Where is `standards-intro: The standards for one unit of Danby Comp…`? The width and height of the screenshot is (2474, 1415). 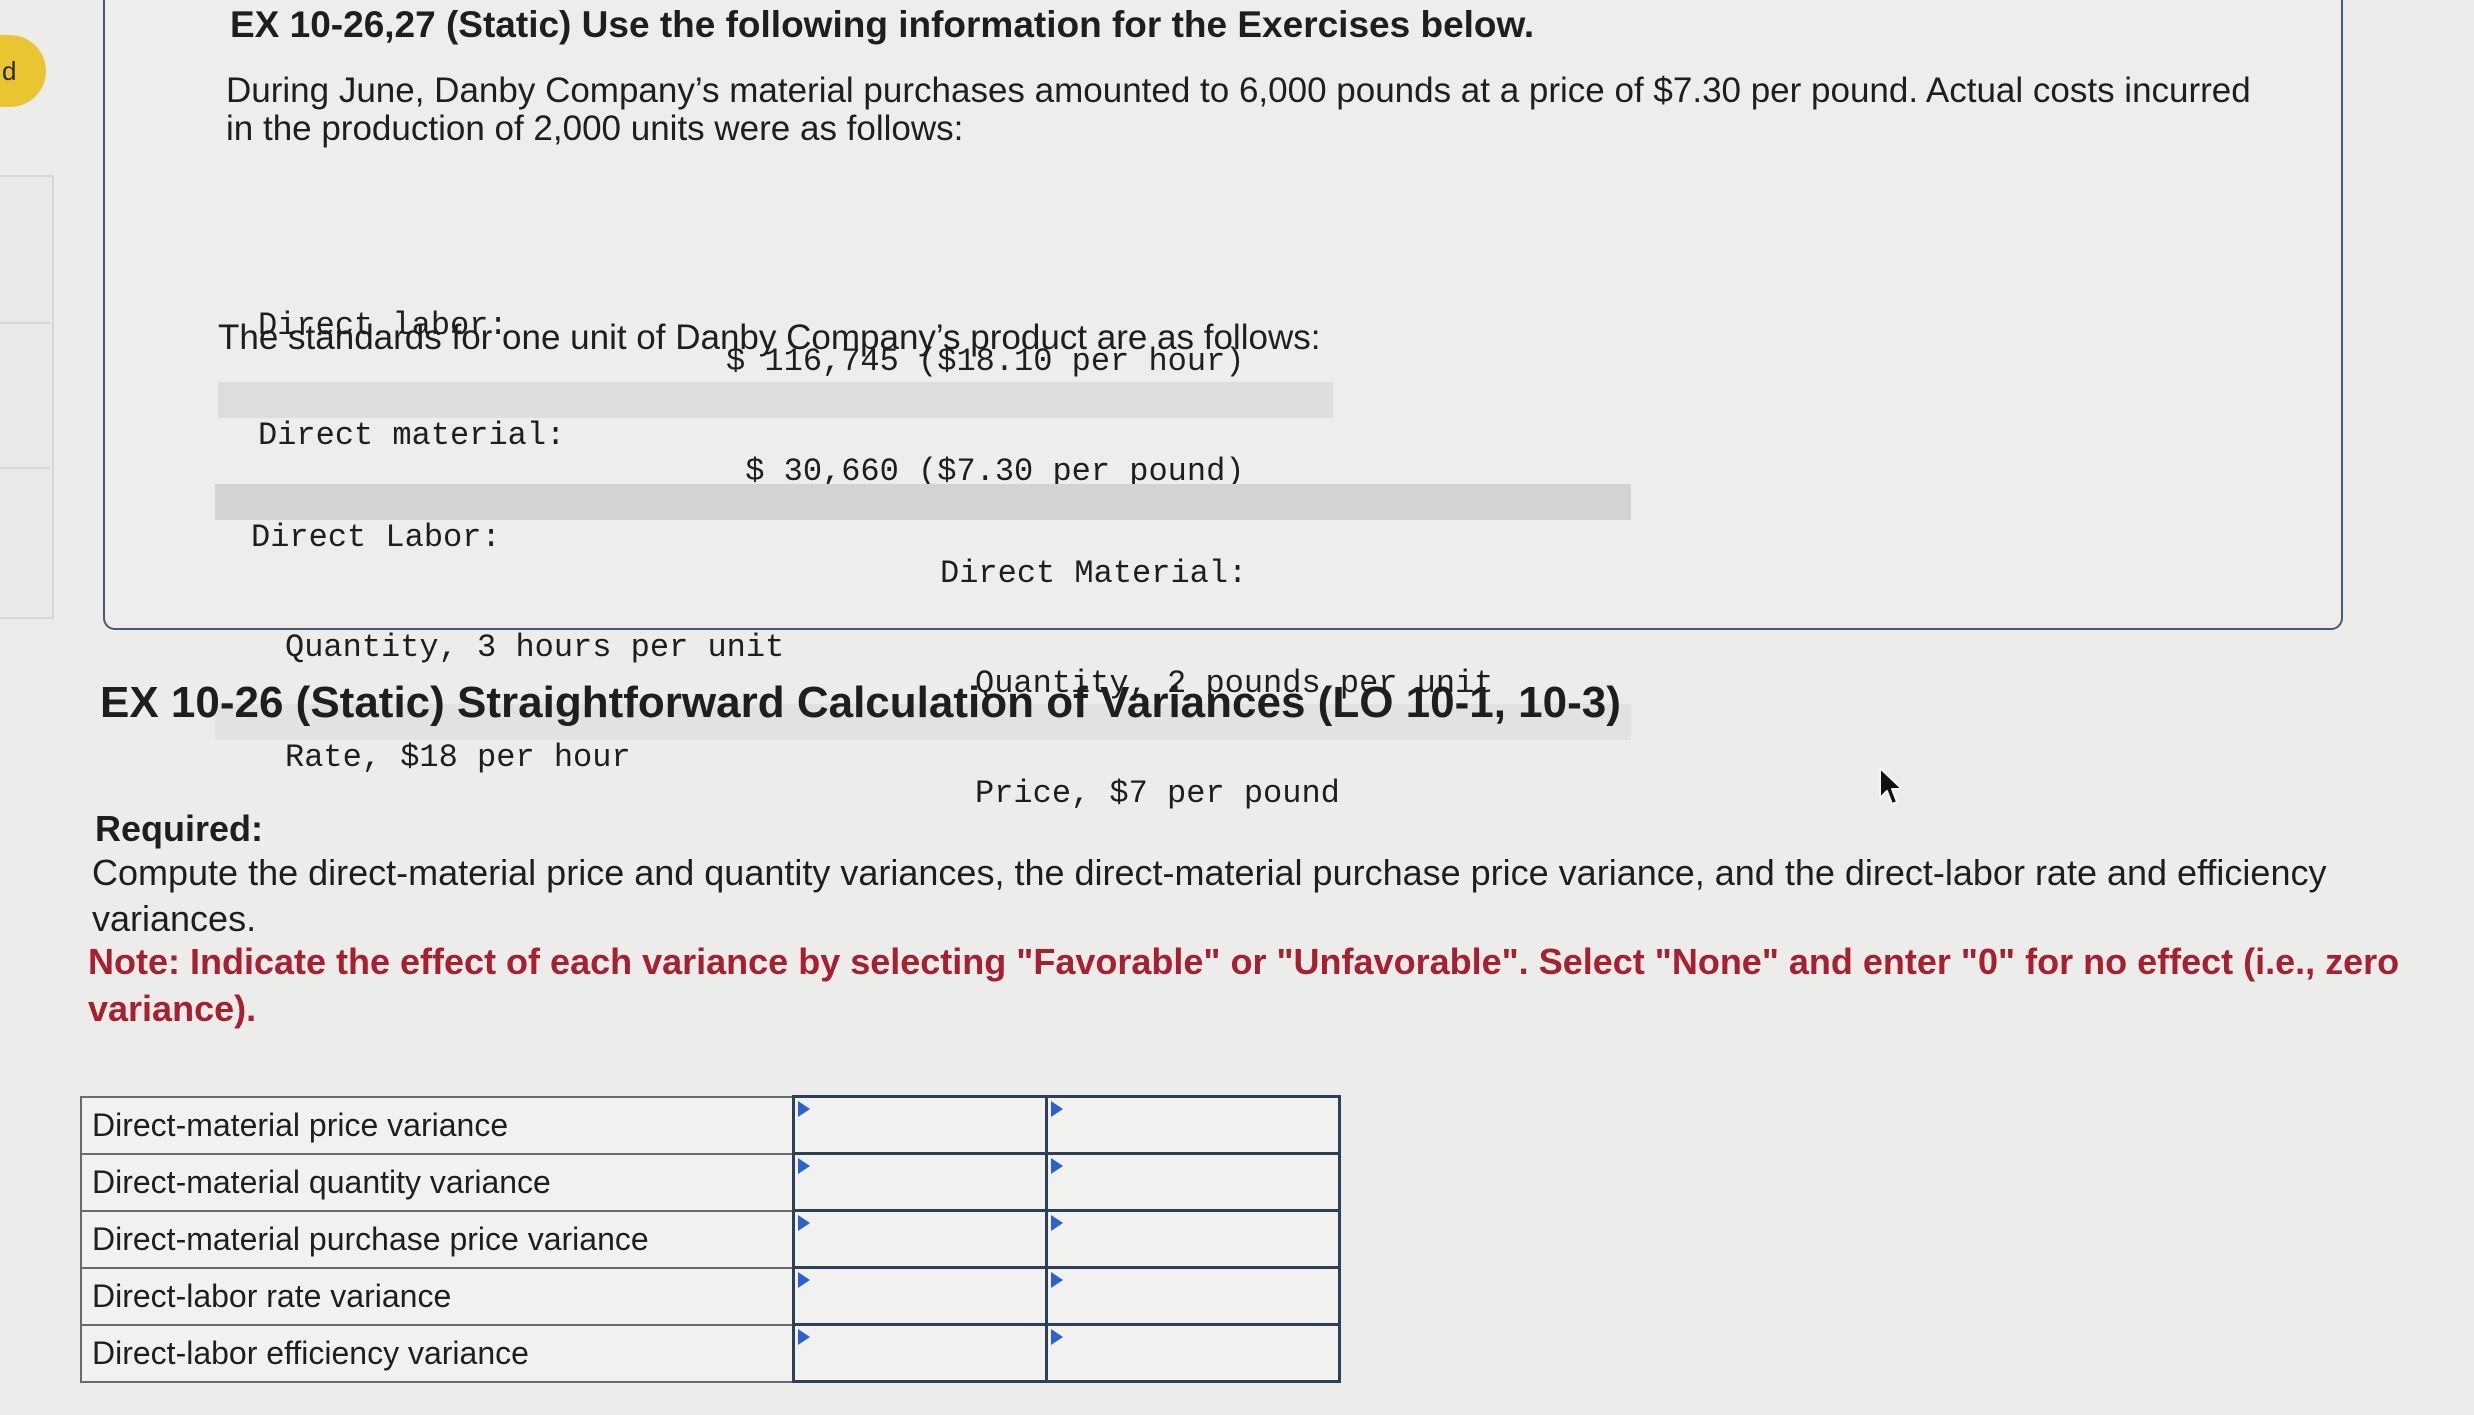
standards-intro: The standards for one unit of Danby Comp… is located at coordinates (769, 337).